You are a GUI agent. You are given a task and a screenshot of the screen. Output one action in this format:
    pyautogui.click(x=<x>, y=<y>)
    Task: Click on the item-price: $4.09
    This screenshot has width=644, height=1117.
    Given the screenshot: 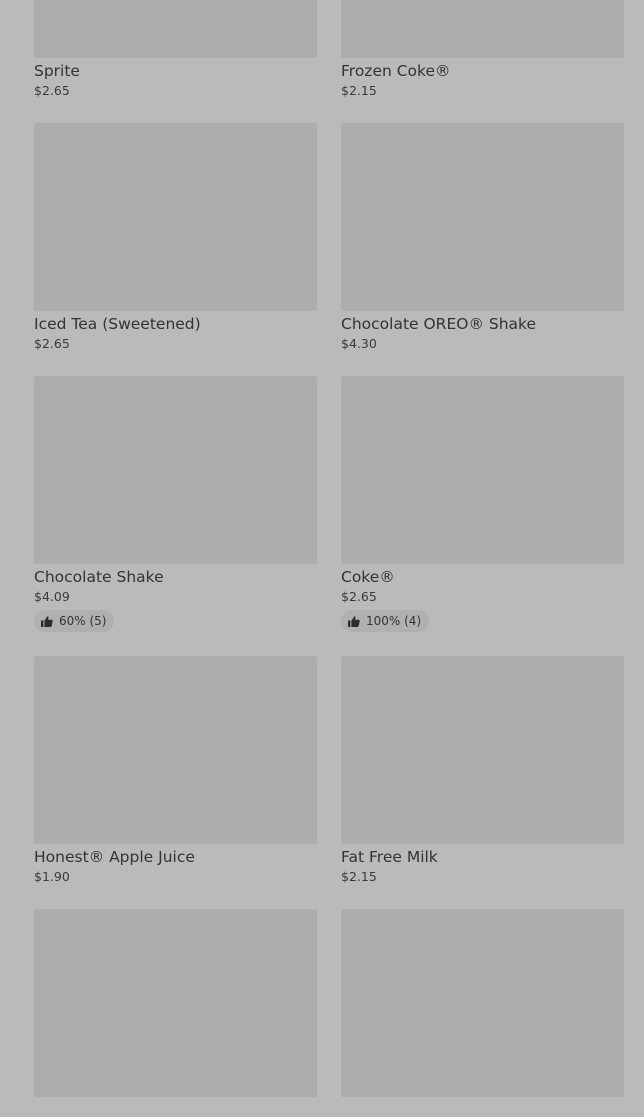 What is the action you would take?
    pyautogui.click(x=52, y=596)
    